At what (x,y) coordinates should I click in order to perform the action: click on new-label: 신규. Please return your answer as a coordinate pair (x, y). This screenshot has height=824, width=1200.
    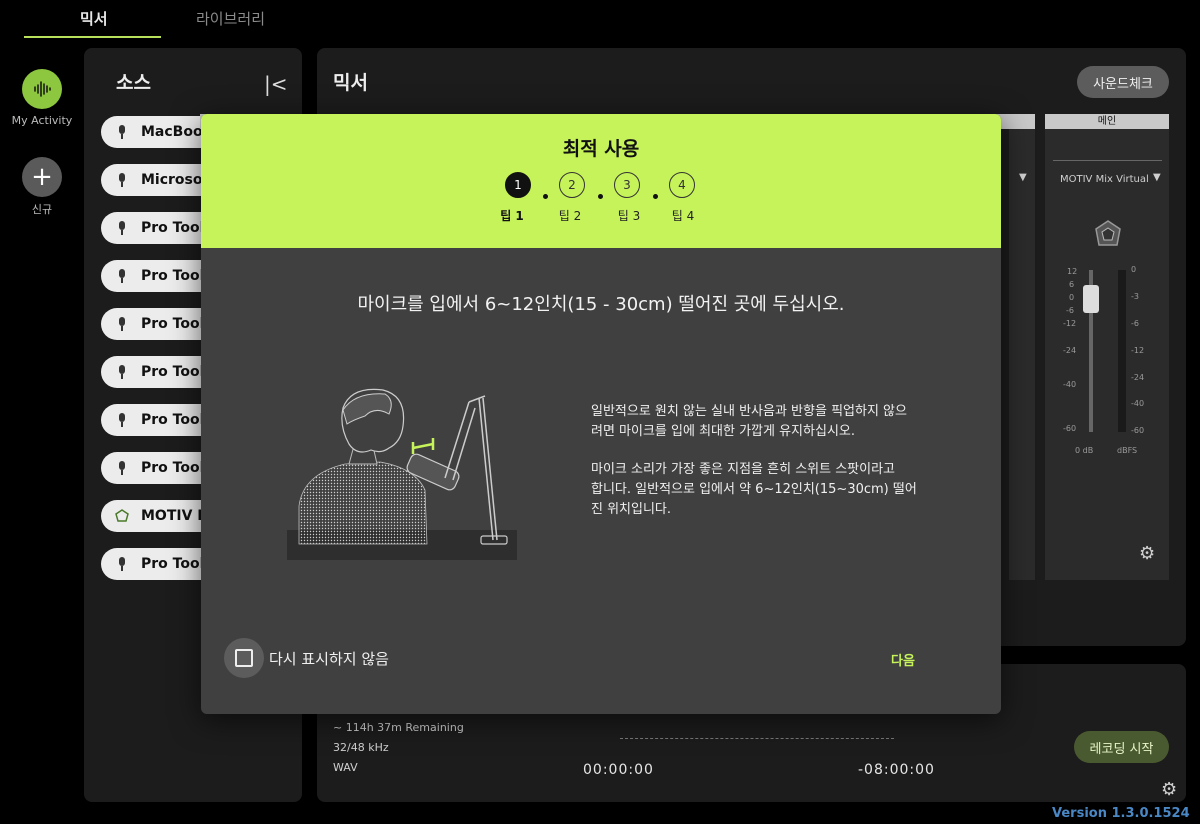
    Looking at the image, I should click on (42, 209).